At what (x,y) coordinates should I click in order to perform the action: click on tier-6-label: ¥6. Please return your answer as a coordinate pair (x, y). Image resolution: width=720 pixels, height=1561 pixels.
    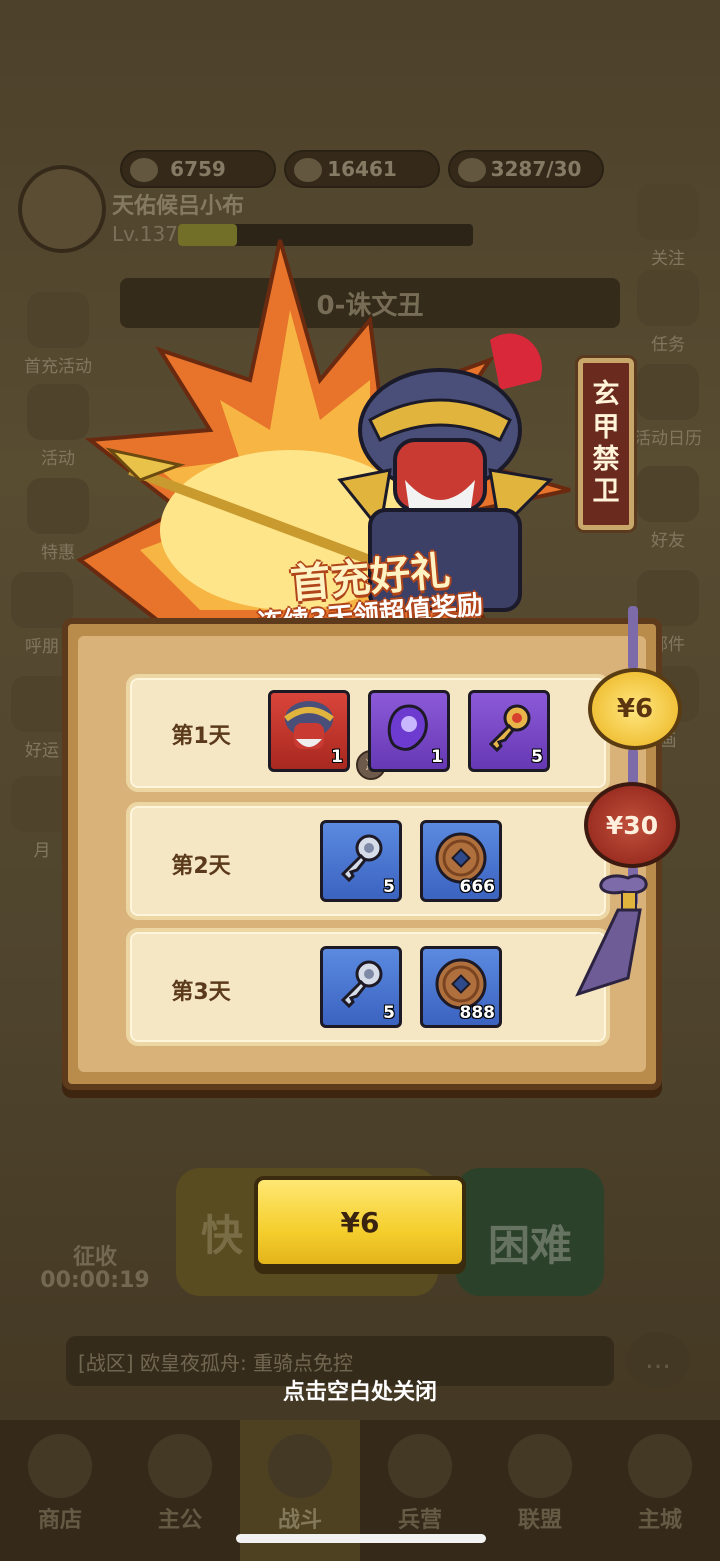
    Looking at the image, I should click on (635, 709).